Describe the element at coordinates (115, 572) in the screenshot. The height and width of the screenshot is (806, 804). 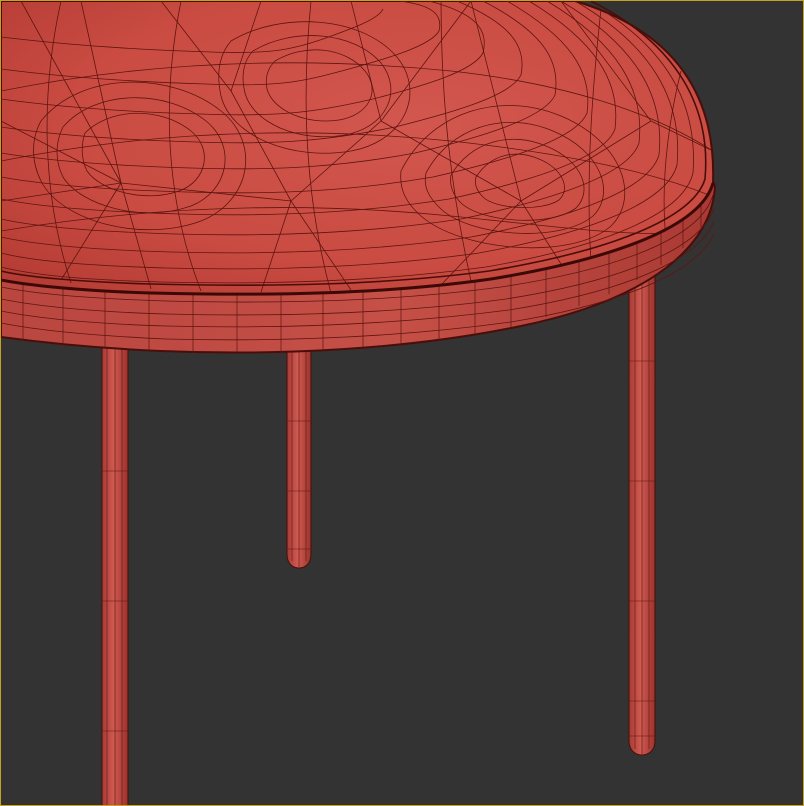
I see `table-leg-left` at that location.